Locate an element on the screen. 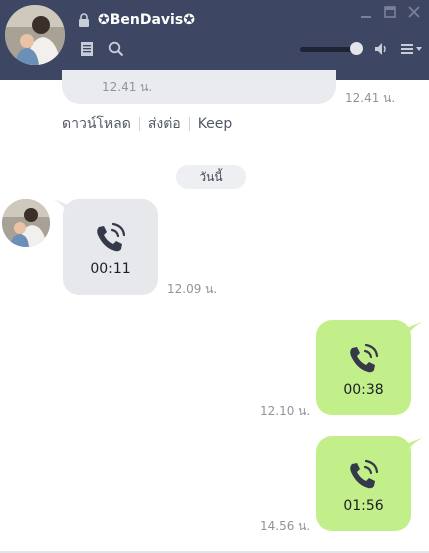  forward-link: ส่งต่อ is located at coordinates (164, 124).